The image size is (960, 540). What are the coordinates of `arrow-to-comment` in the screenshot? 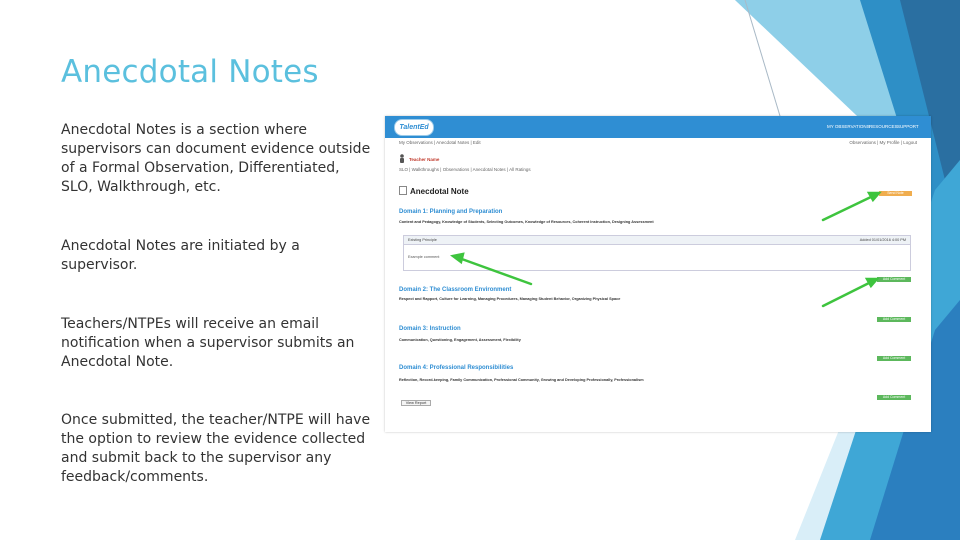 It's located at (495, 271).